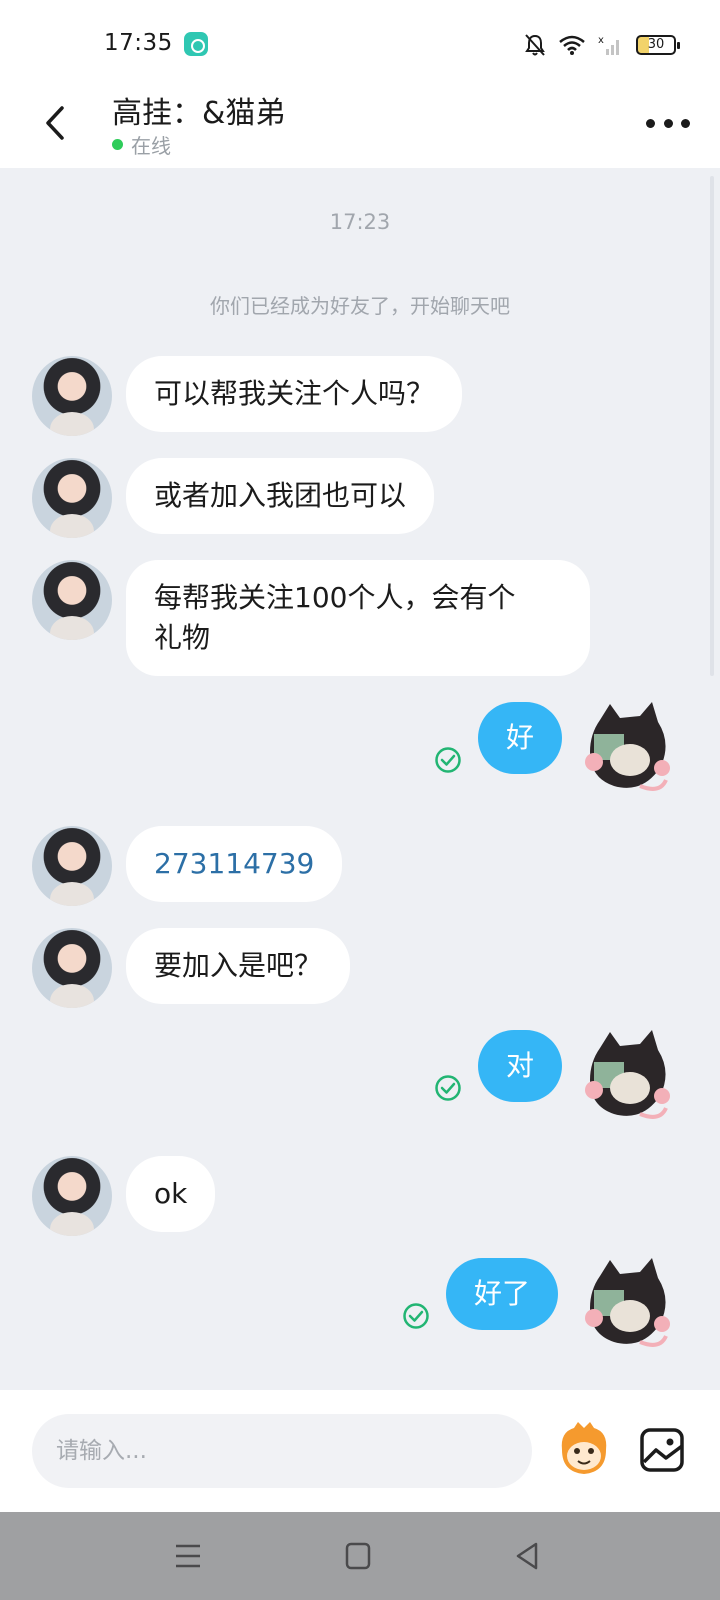 The width and height of the screenshot is (720, 1600). I want to click on incoming-message: ok, so click(171, 1194).